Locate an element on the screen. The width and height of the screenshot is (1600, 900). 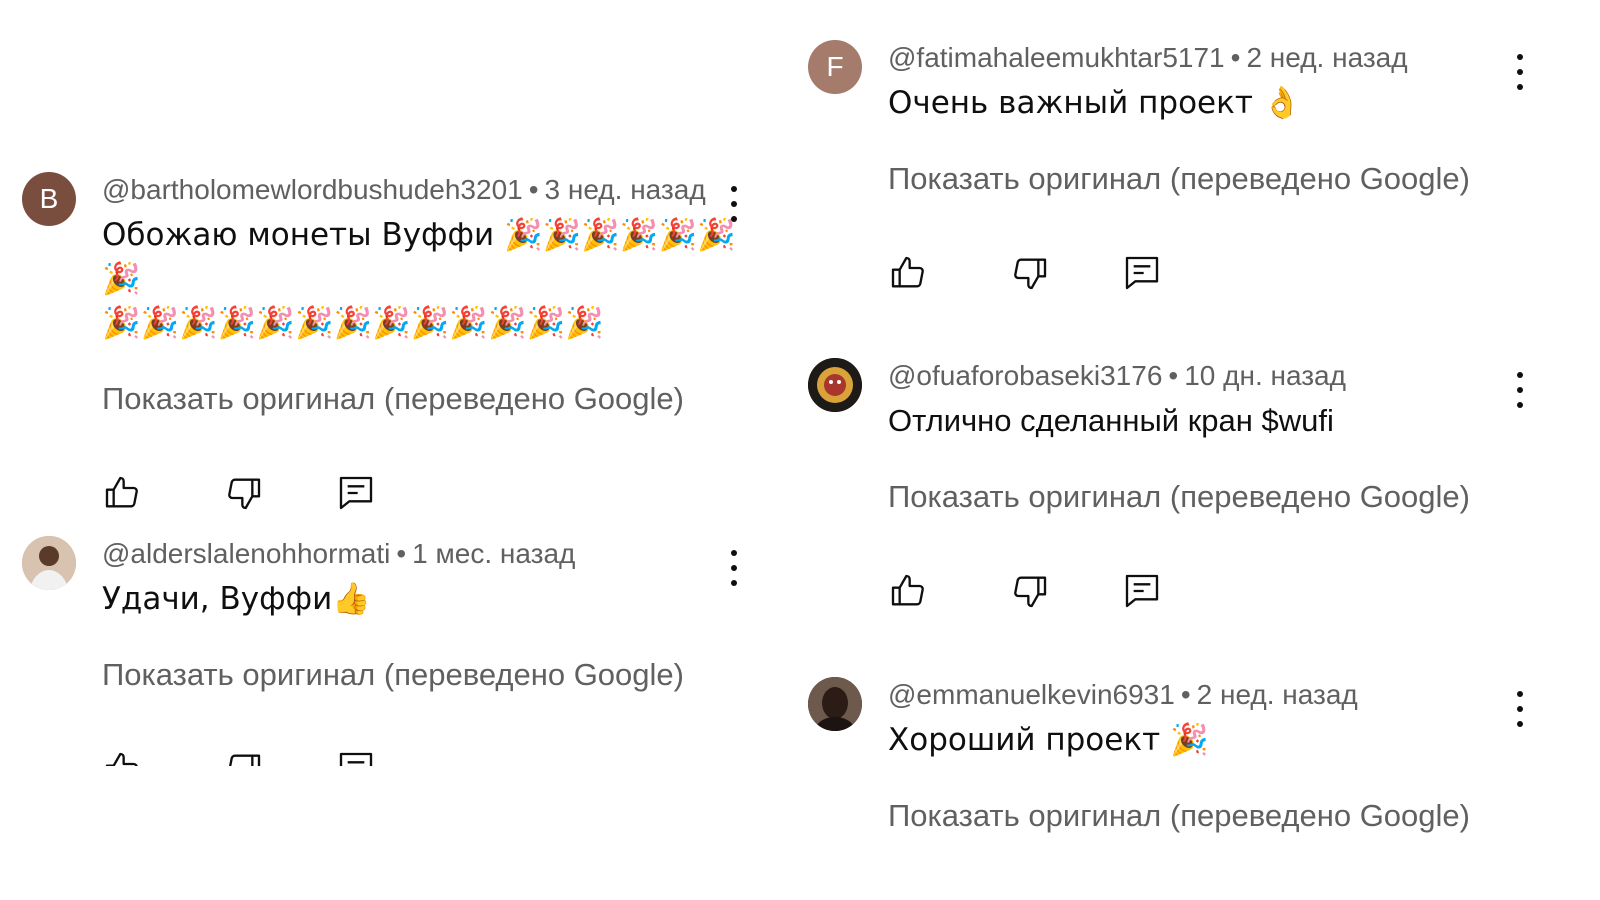
avatar-logo-icon is located at coordinates (835, 385).